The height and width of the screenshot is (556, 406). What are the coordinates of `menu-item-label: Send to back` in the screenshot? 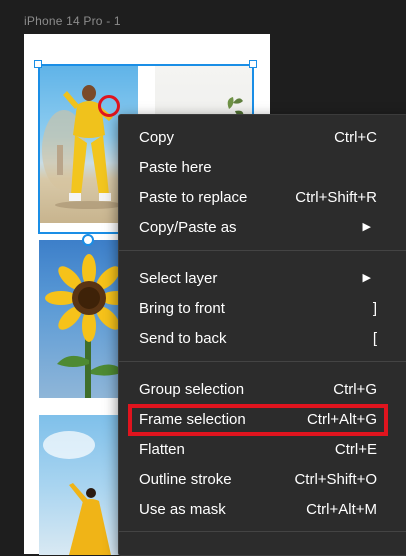 It's located at (183, 338).